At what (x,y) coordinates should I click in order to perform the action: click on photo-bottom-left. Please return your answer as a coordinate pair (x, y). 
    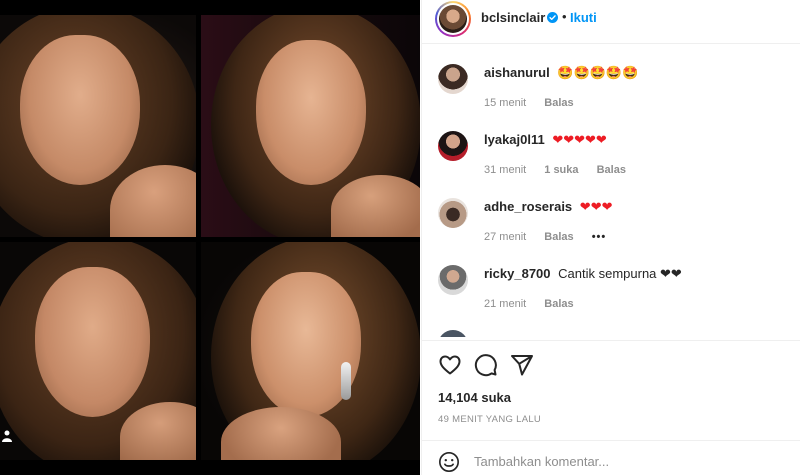
    Looking at the image, I should click on (98, 351).